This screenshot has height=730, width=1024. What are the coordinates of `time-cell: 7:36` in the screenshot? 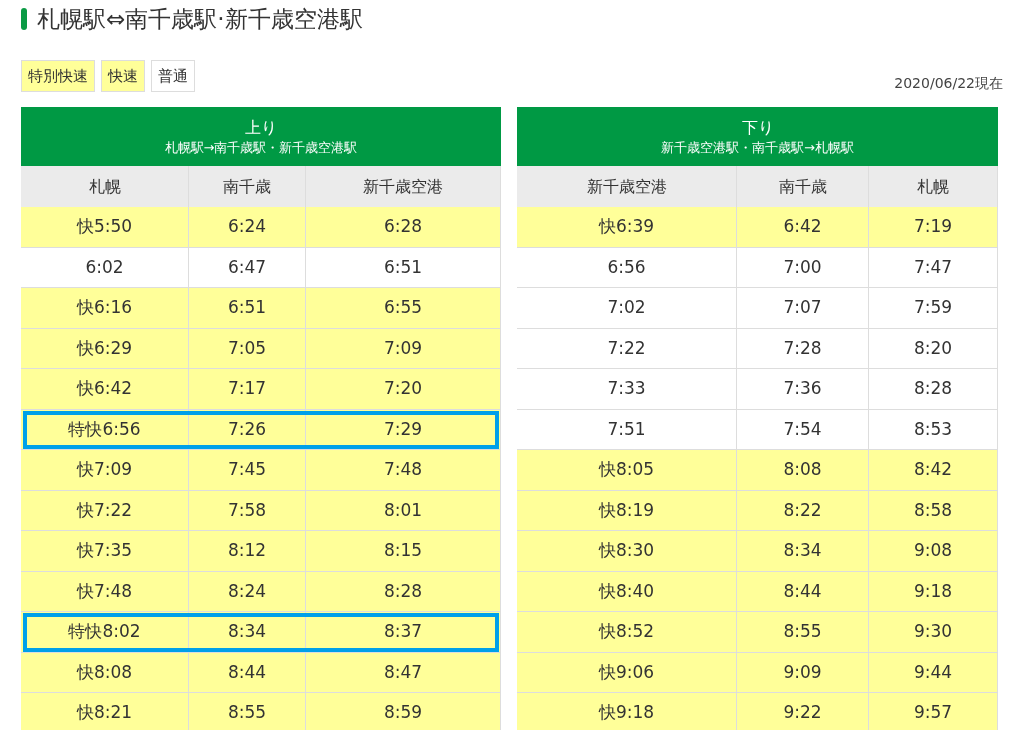 It's located at (803, 389).